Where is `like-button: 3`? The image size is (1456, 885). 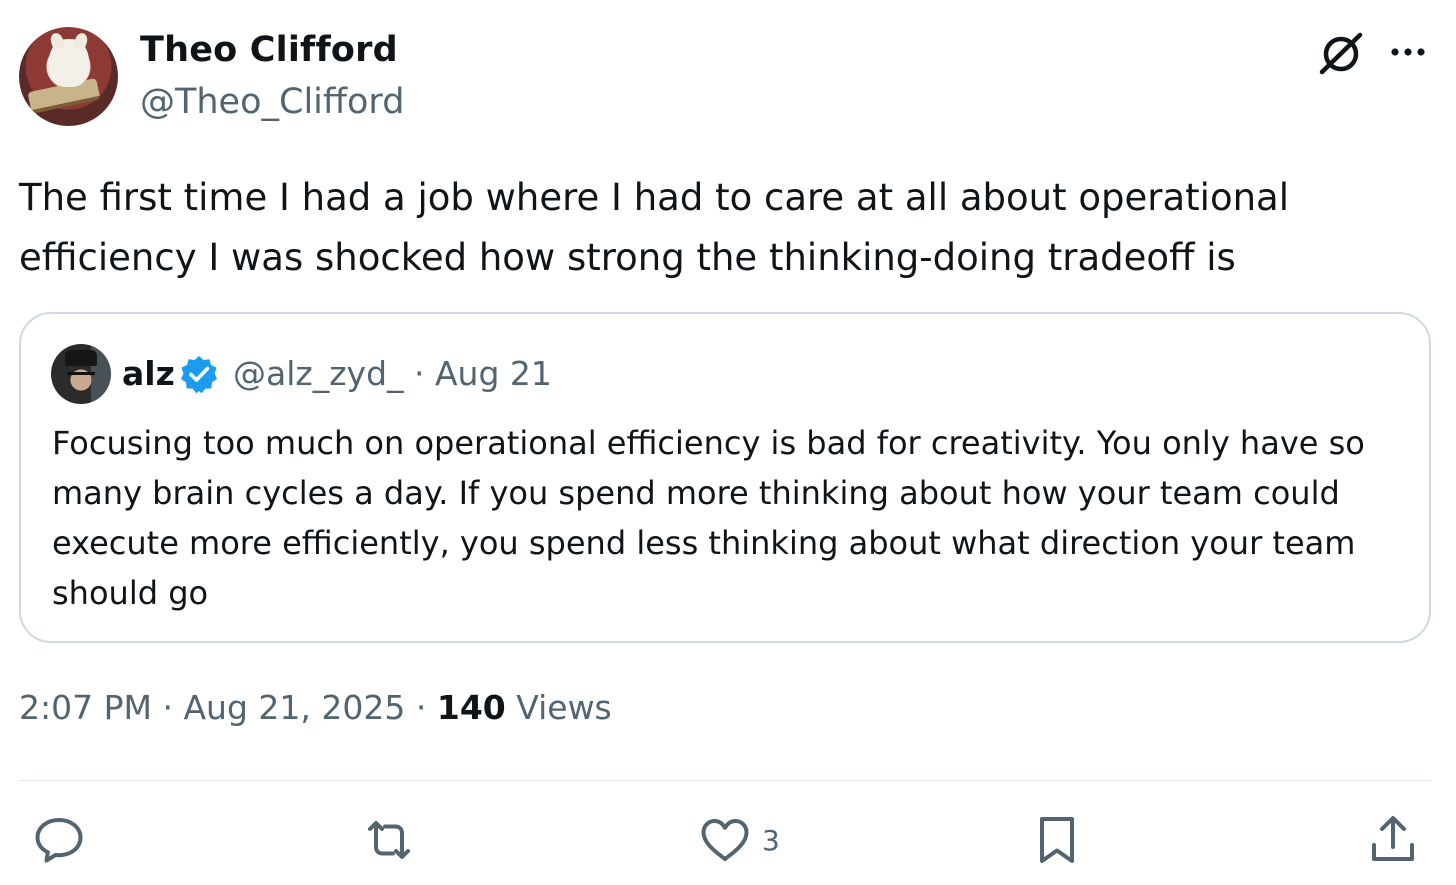
like-button: 3 is located at coordinates (739, 840).